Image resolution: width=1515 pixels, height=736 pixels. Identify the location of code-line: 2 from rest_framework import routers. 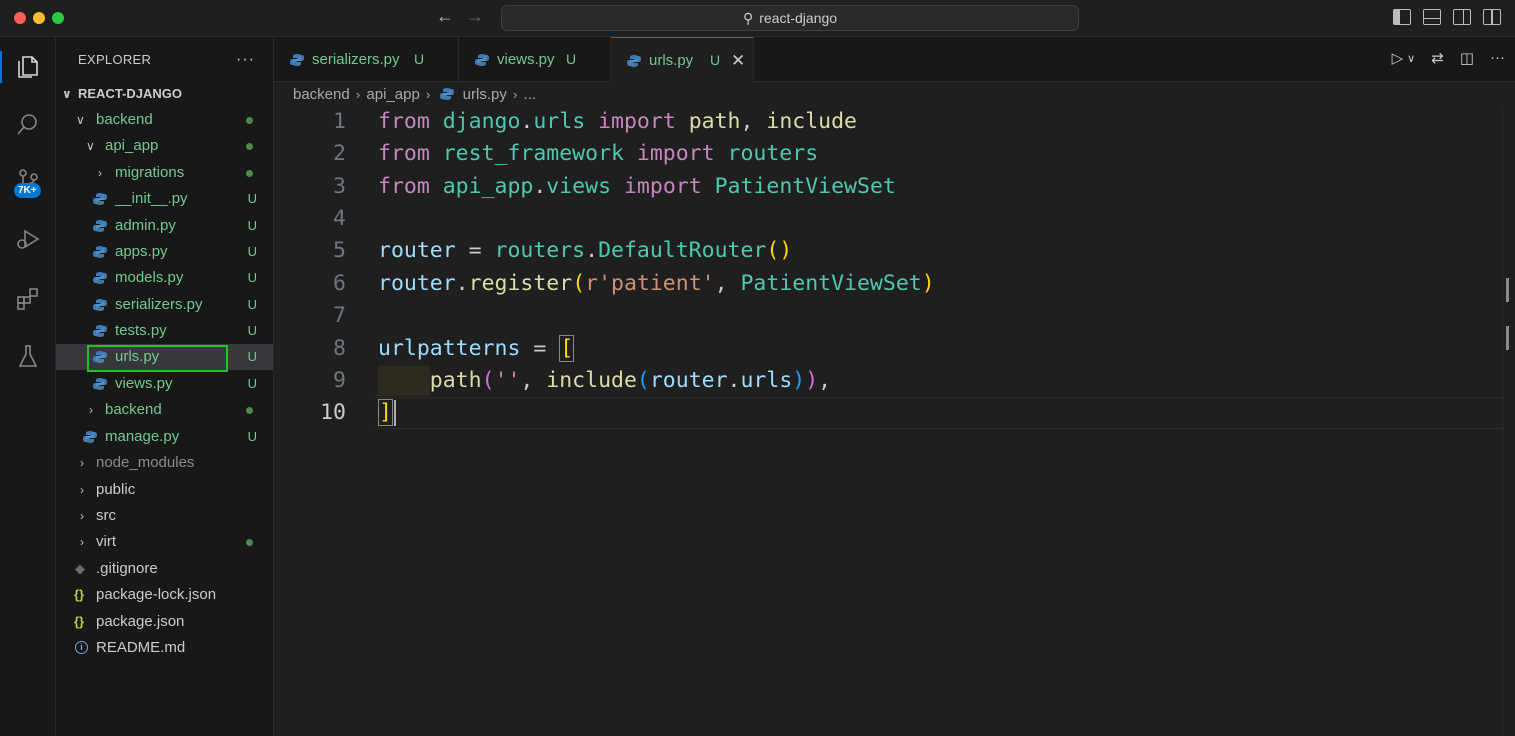
(889, 154).